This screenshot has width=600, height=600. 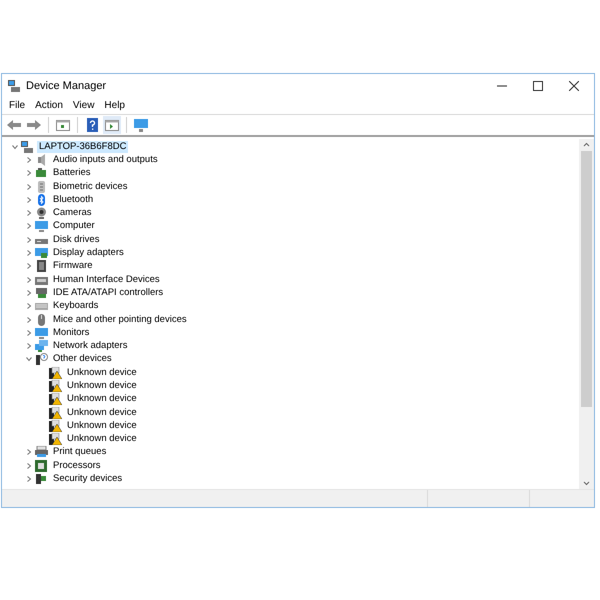 I want to click on tree-item: Keyboards, so click(x=75, y=306).